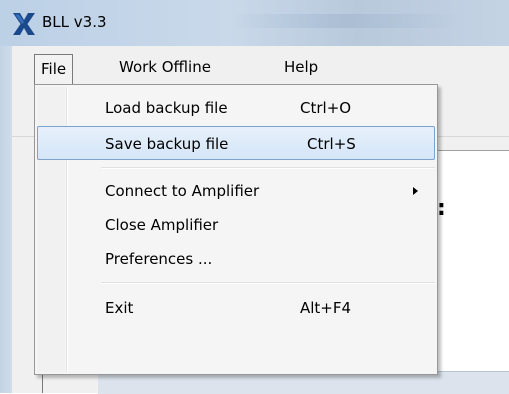 The width and height of the screenshot is (509, 394). Describe the element at coordinates (345, 21) in the screenshot. I see `title-blur` at that location.